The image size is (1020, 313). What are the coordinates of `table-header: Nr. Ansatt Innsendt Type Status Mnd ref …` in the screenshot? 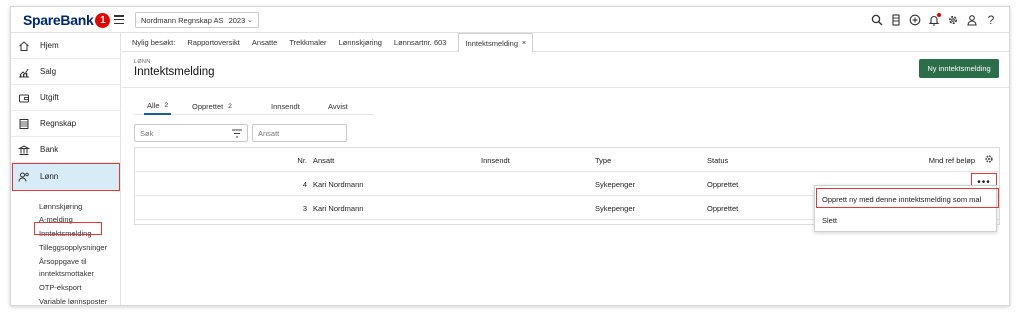 It's located at (567, 160).